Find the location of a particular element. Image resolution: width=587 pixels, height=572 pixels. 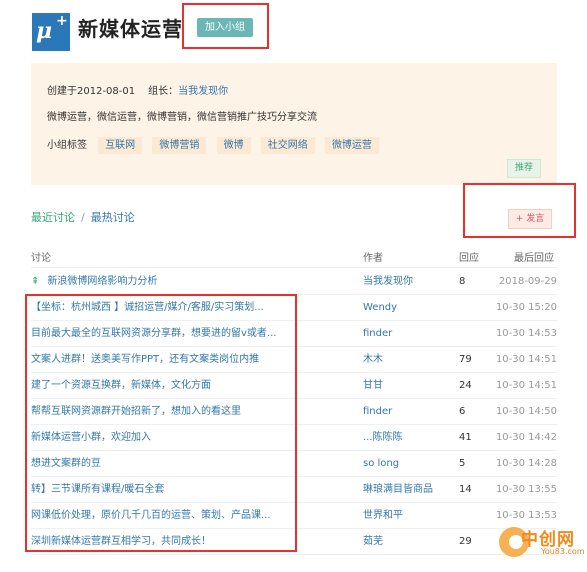

reply-count: 8 is located at coordinates (462, 281).